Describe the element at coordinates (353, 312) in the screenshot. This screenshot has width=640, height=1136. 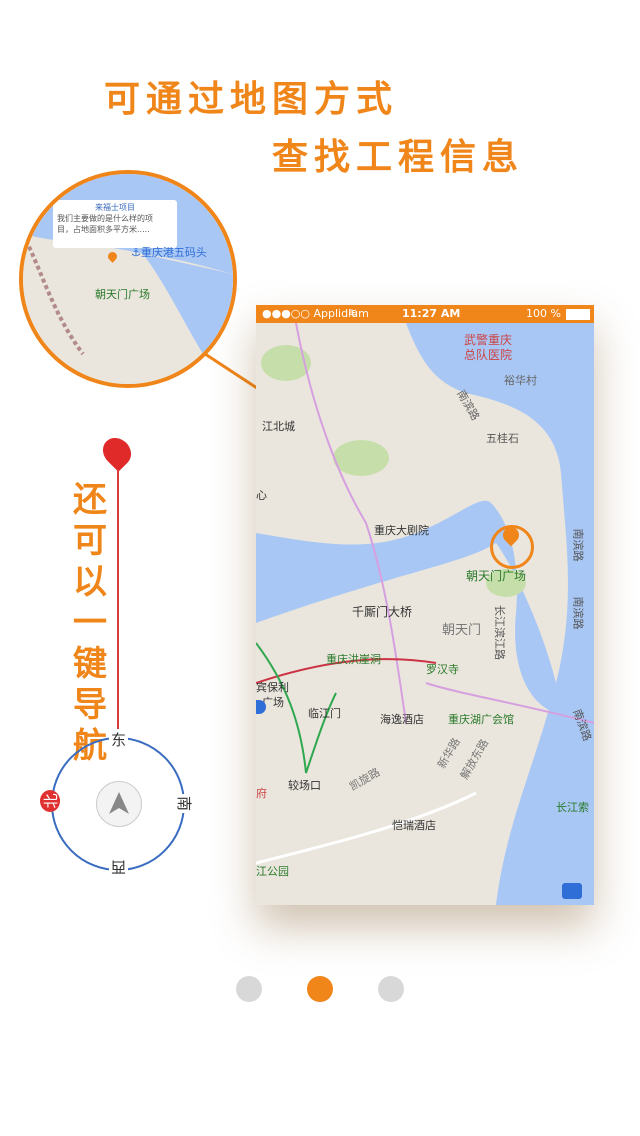
I see `wifi-icon: ≋` at that location.